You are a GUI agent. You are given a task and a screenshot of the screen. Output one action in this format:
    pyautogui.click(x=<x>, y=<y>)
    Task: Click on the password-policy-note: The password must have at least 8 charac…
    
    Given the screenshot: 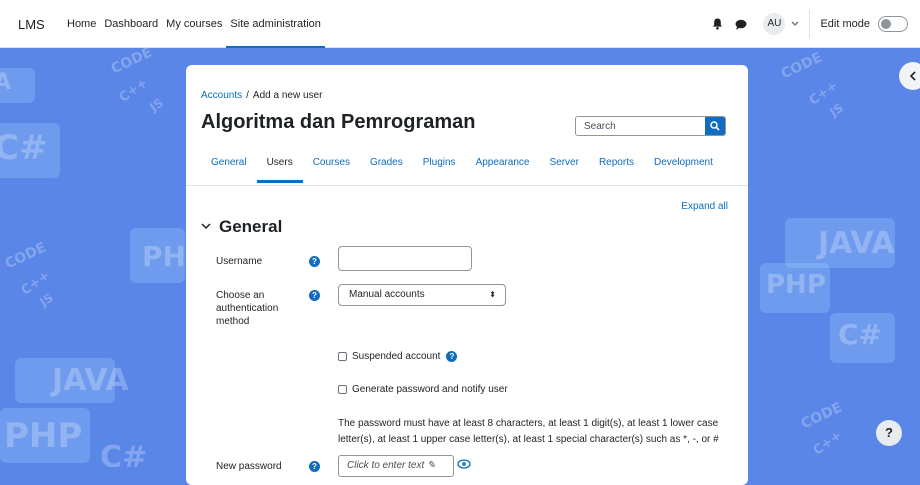 What is the action you would take?
    pyautogui.click(x=528, y=431)
    